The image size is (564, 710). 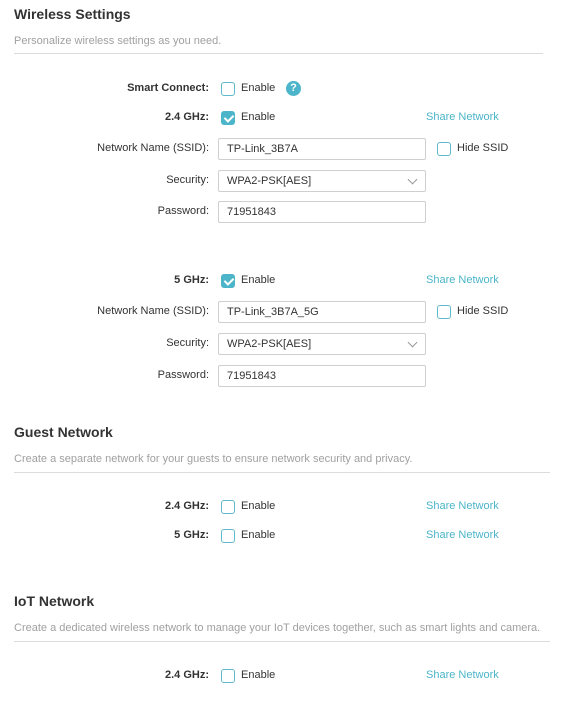 I want to click on band-5-hide-ssid-checkbox, so click(x=444, y=312).